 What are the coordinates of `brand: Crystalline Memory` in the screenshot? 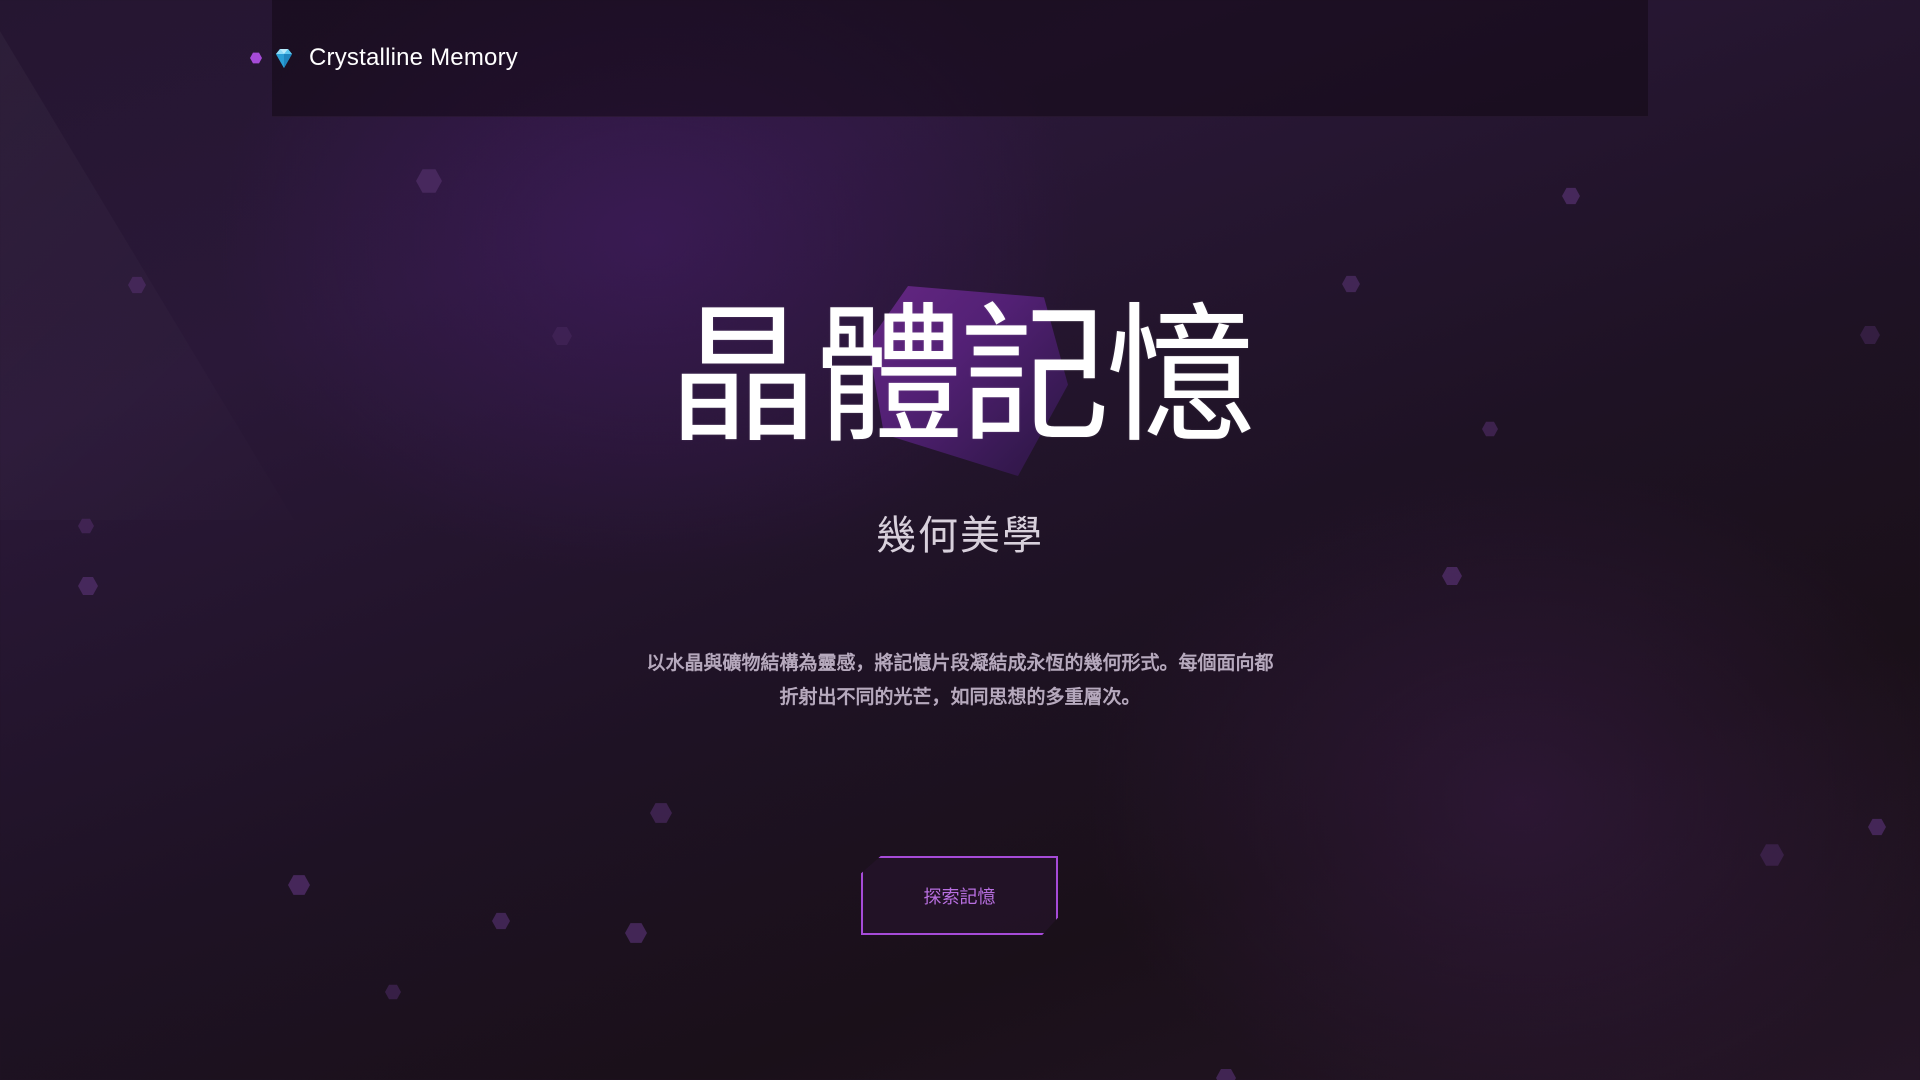 It's located at (384, 58).